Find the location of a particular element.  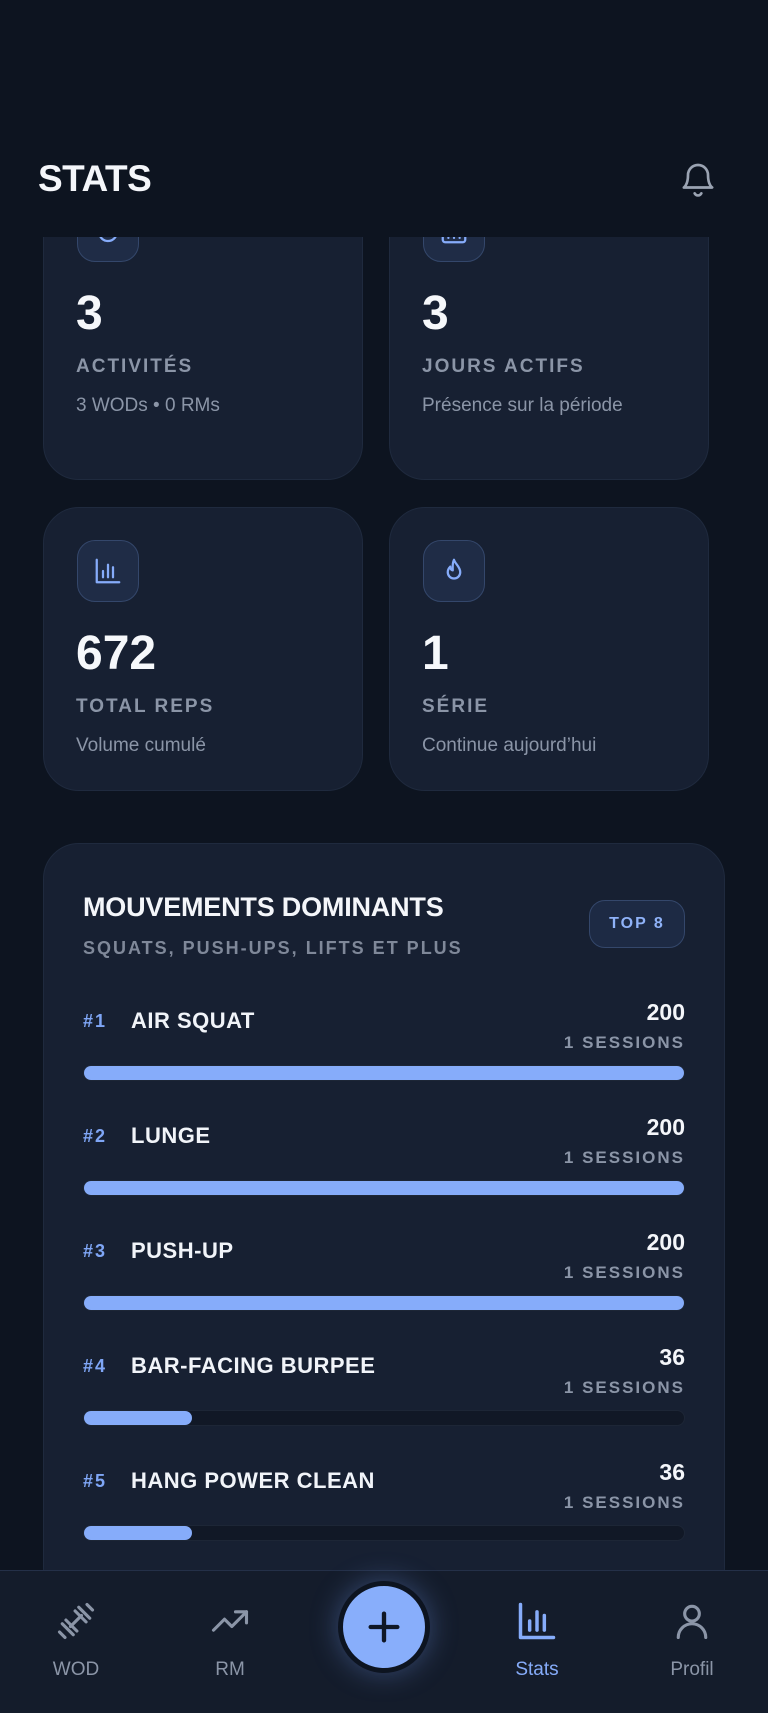

section-subtitle: SQUATS, PUSH-UPS, LIFTS ET PLUS is located at coordinates (273, 948).